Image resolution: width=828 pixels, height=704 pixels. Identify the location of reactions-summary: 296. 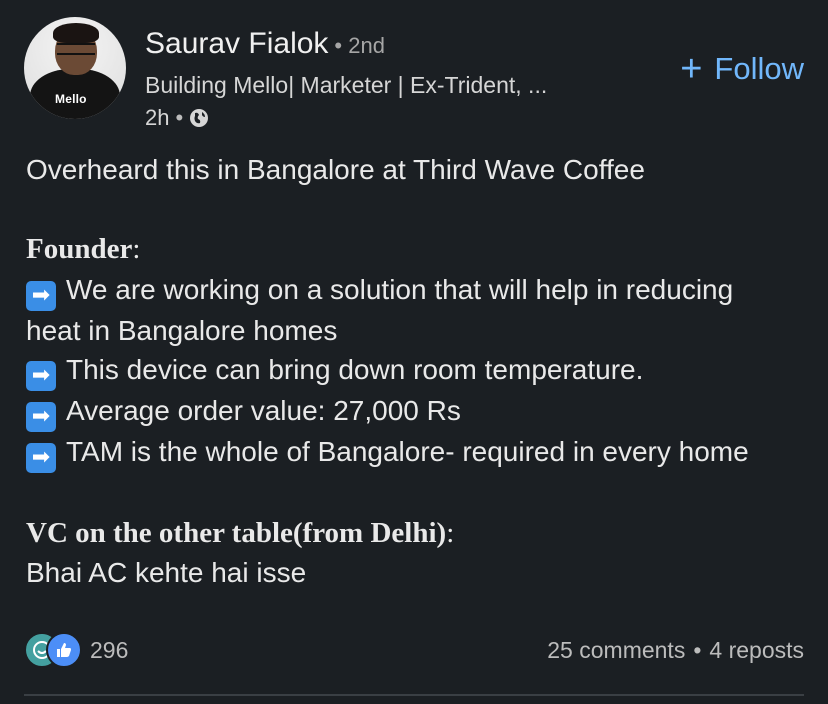
(76, 650).